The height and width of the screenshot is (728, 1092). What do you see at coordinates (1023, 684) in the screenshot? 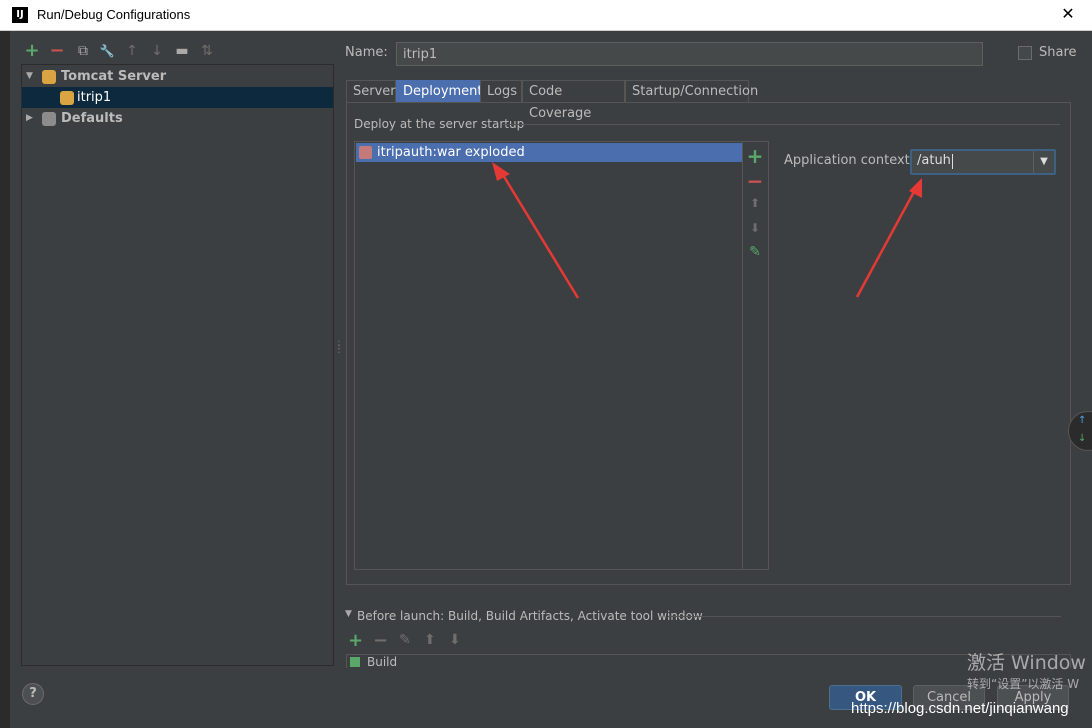
I see `windows-activation-subtitle: 转到“设置”以激活 W` at bounding box center [1023, 684].